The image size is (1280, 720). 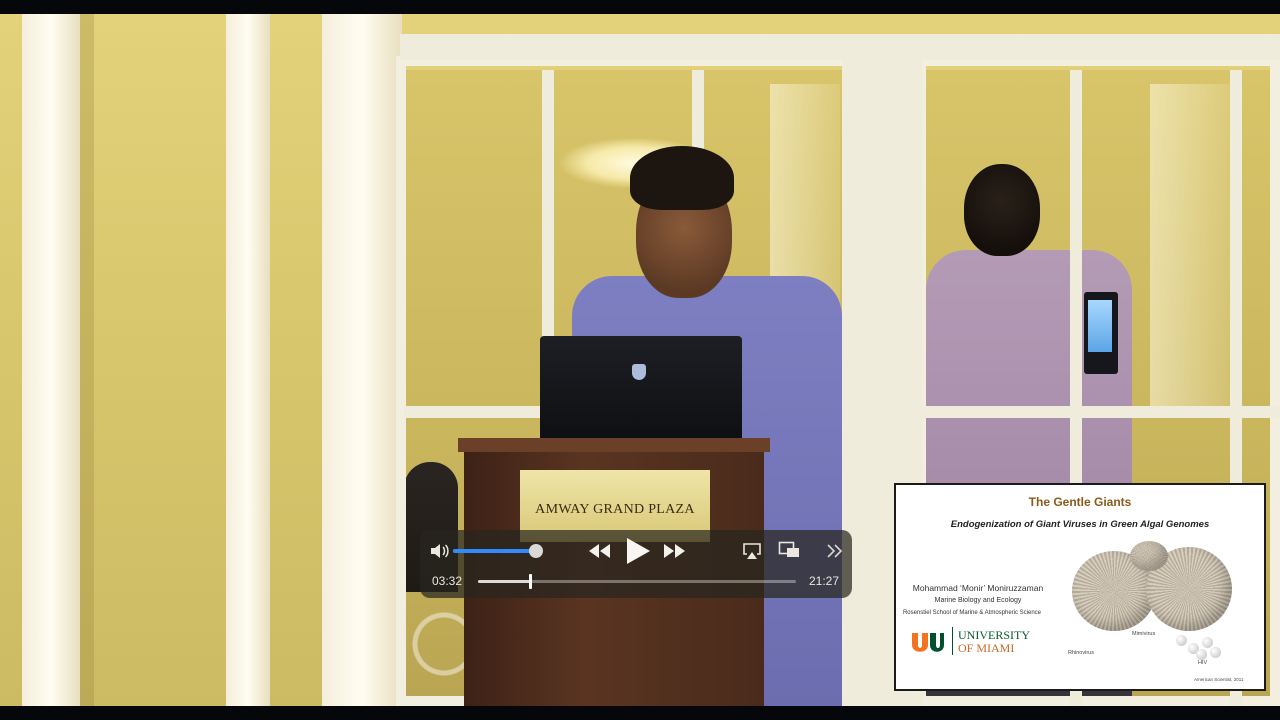 What do you see at coordinates (978, 600) in the screenshot?
I see `slide-department: Marine Biology and Ecology` at bounding box center [978, 600].